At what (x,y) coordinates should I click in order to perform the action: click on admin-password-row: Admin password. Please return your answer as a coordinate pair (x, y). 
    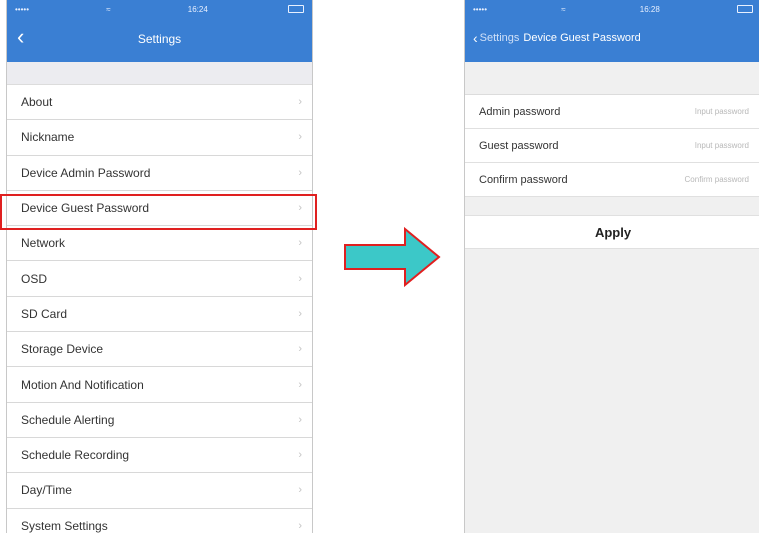
    Looking at the image, I should click on (612, 112).